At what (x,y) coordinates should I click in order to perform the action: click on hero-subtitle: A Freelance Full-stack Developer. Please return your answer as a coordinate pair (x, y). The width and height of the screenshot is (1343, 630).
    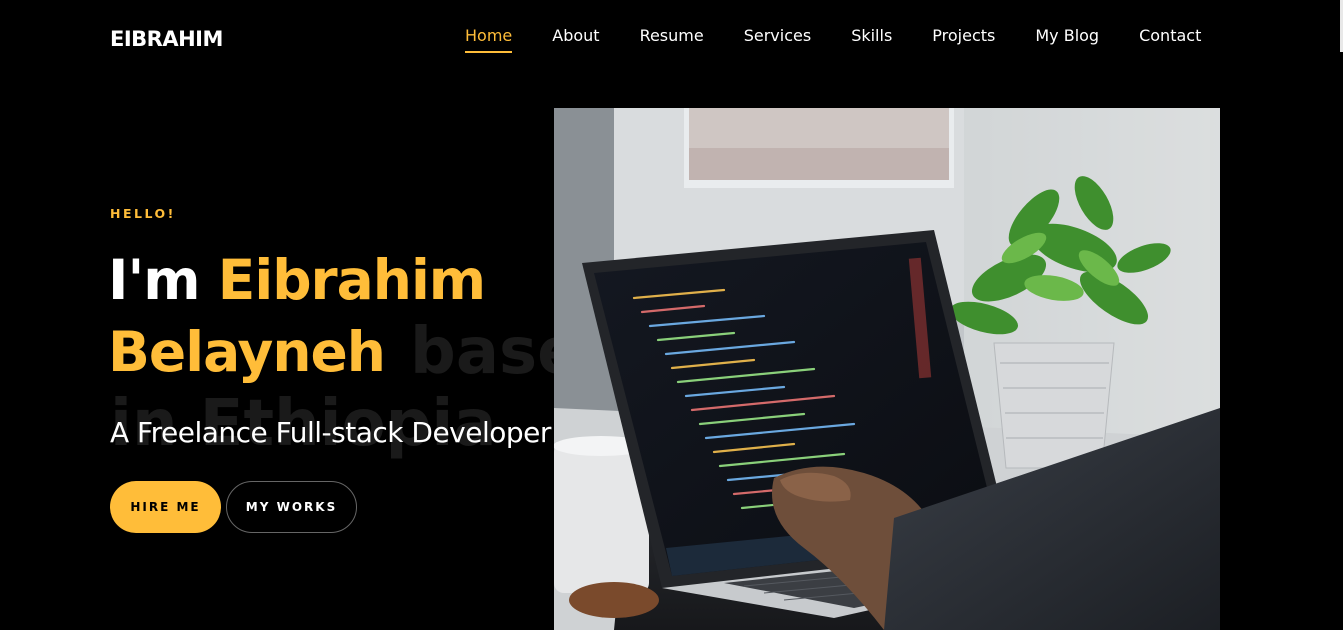
    Looking at the image, I should click on (330, 432).